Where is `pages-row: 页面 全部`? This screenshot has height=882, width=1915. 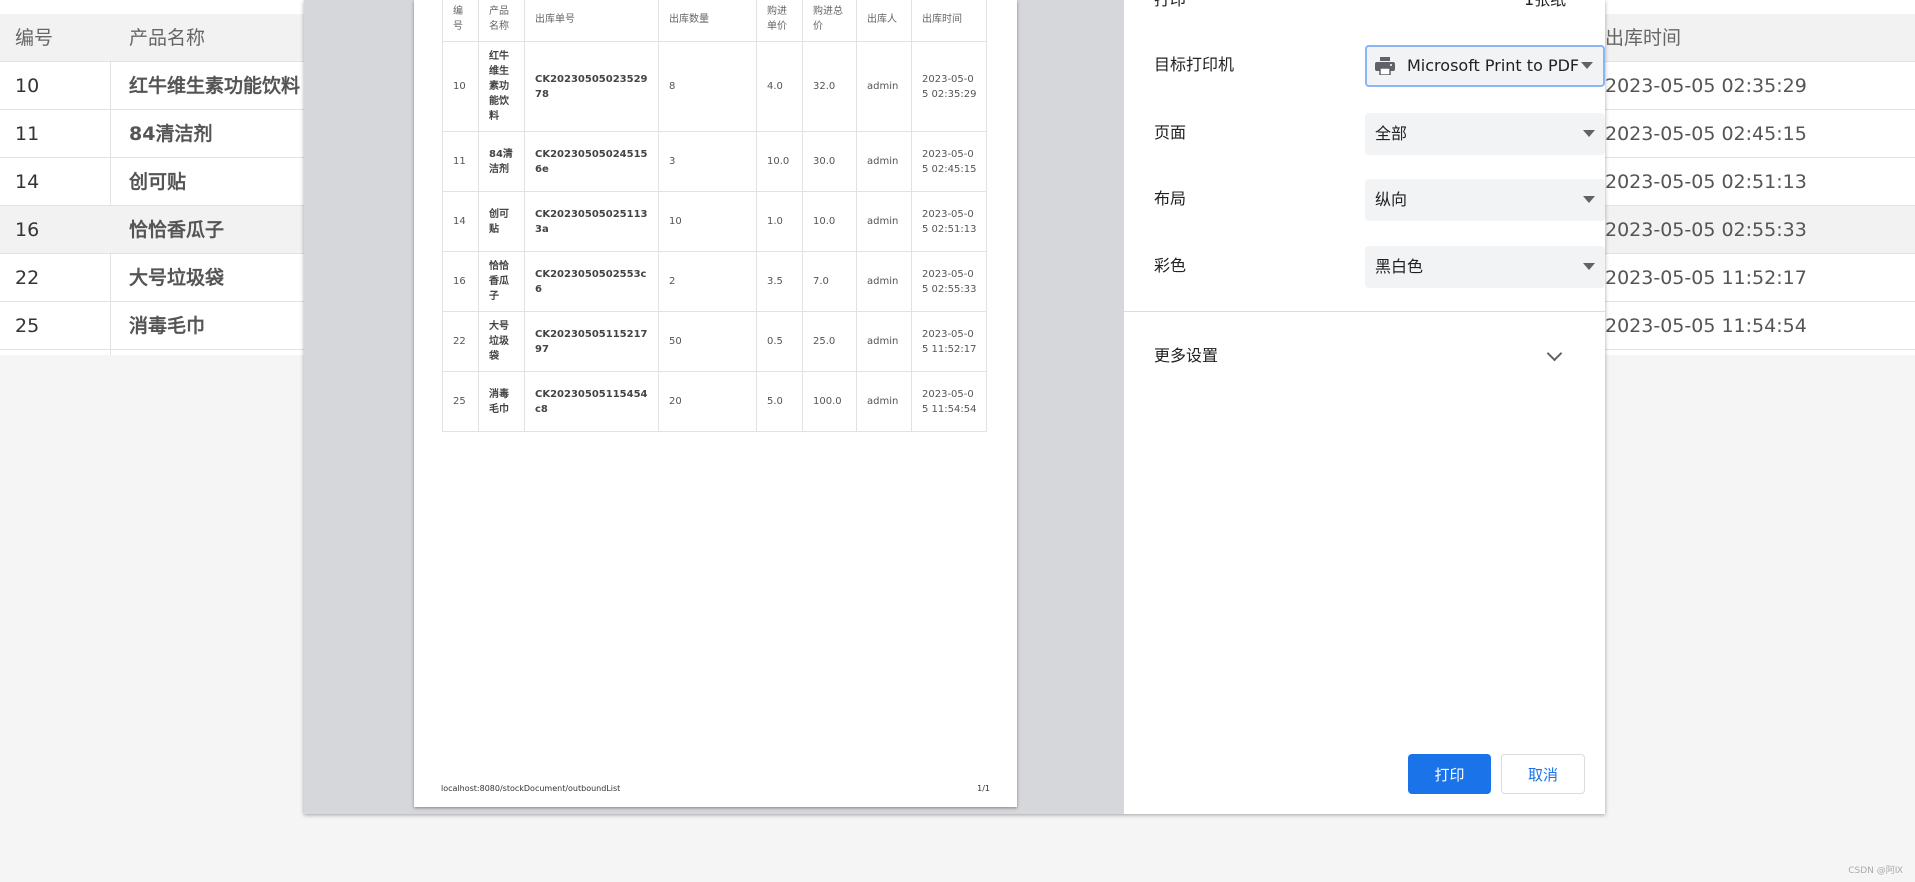 pages-row: 页面 全部 is located at coordinates (1379, 133).